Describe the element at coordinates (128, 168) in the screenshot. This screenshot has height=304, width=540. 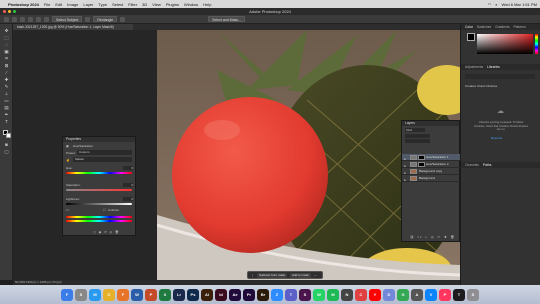
I see `hue-value: 0` at that location.